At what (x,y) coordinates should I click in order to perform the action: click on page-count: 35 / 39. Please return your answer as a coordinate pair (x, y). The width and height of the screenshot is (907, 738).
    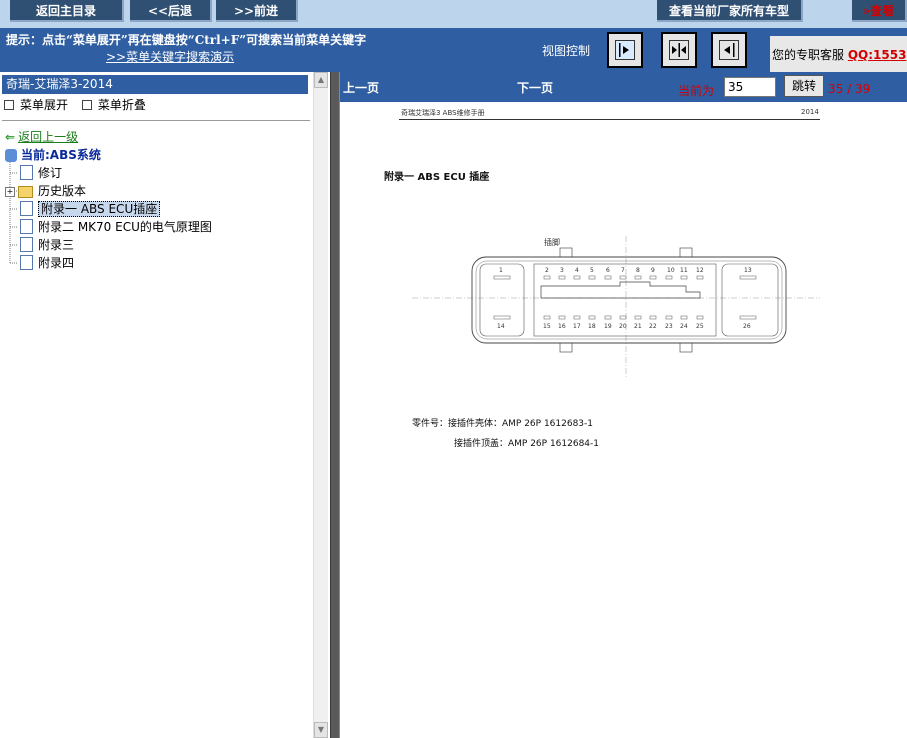
    Looking at the image, I should click on (849, 89).